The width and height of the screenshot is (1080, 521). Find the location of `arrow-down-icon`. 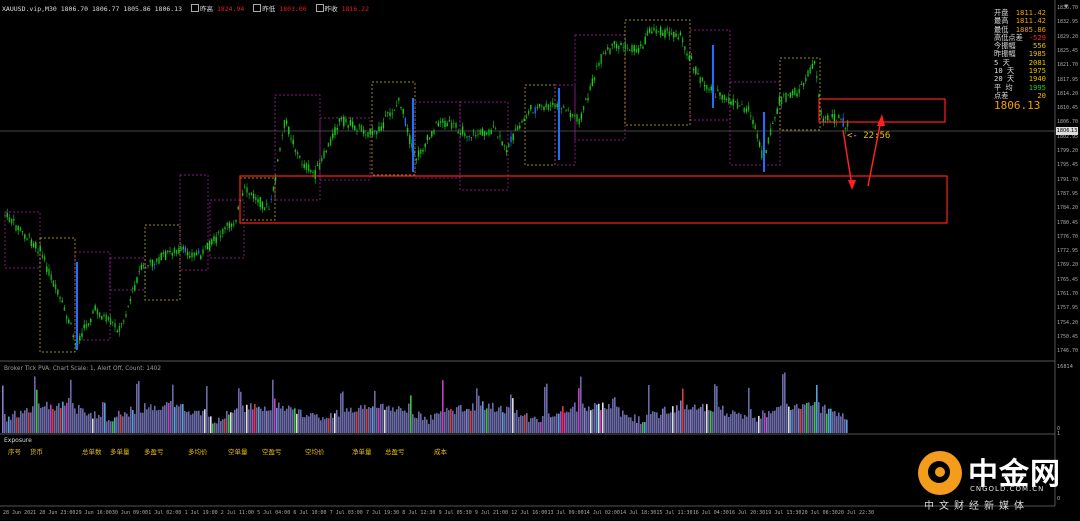

arrow-down-icon is located at coordinates (852, 185).